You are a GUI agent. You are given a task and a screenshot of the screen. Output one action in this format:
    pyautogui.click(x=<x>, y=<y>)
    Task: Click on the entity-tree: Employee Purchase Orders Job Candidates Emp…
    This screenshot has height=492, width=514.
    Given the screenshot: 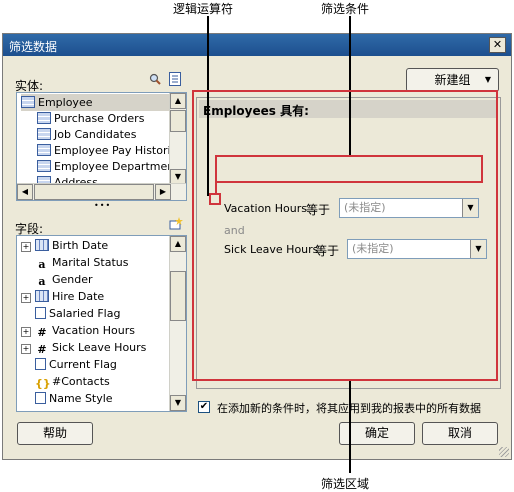 What is the action you would take?
    pyautogui.click(x=101, y=146)
    